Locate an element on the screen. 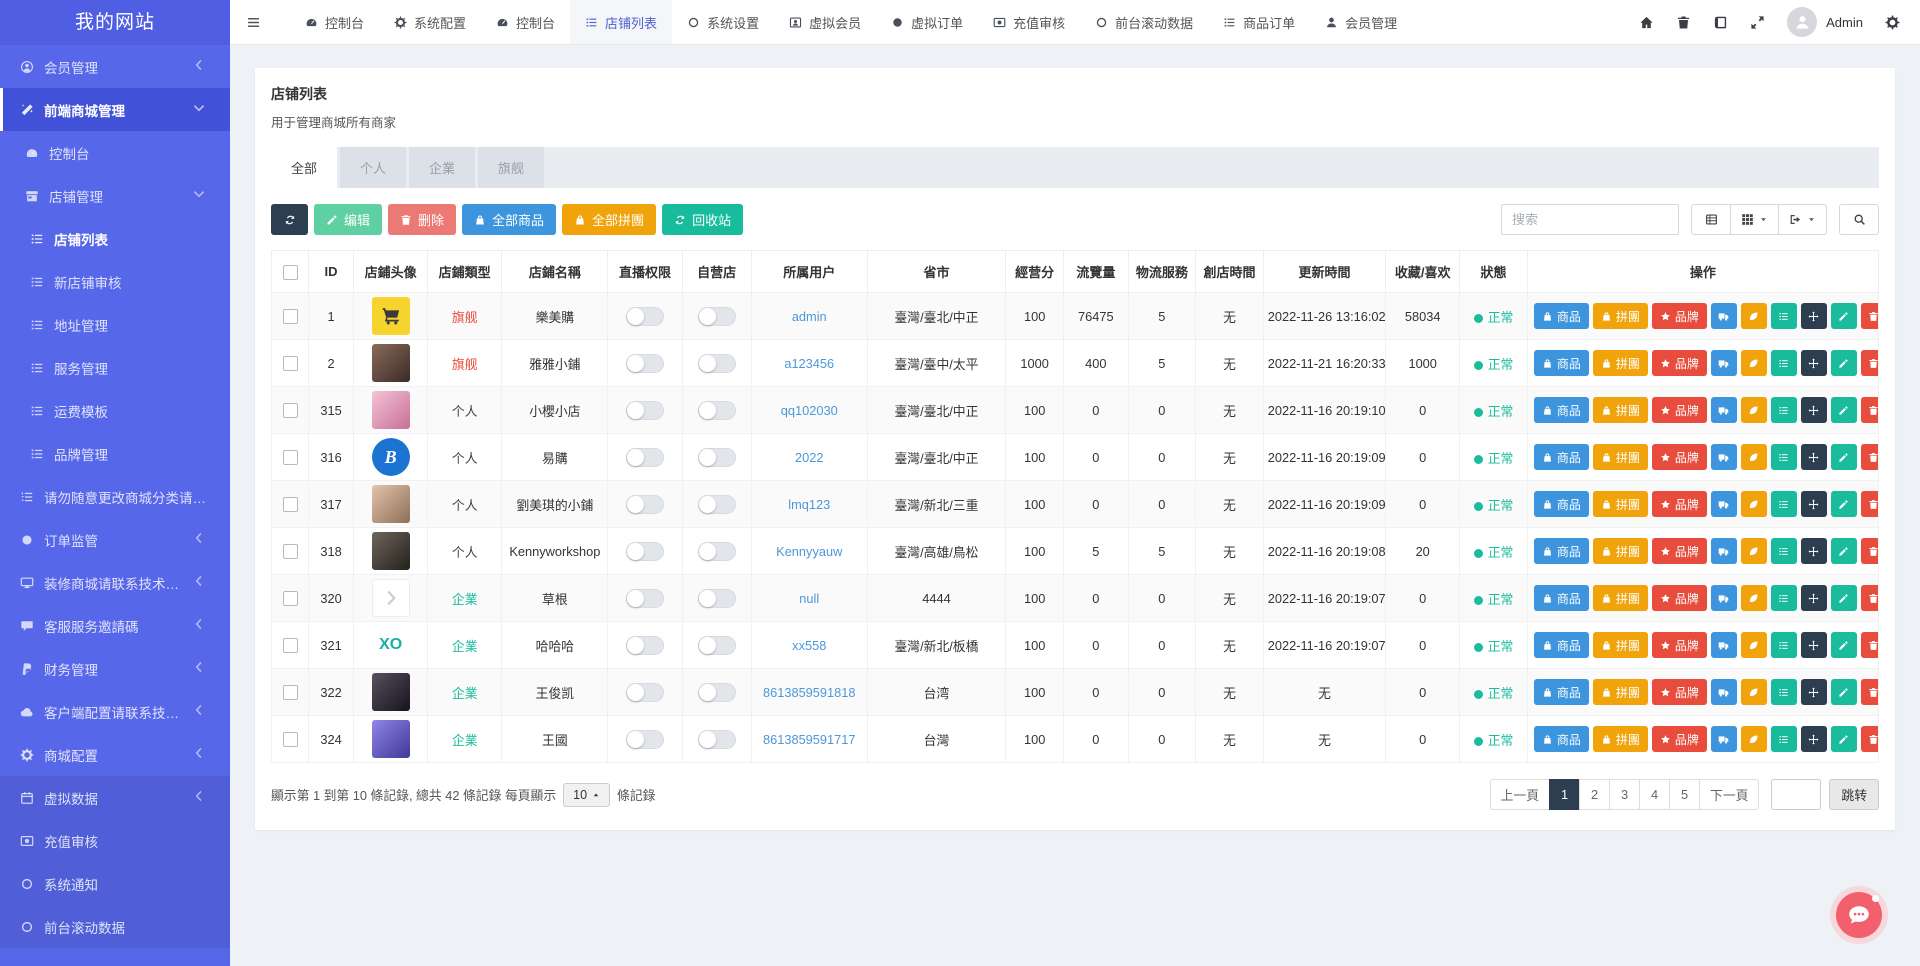 The height and width of the screenshot is (966, 1920). sidebar-toggle-button is located at coordinates (253, 22).